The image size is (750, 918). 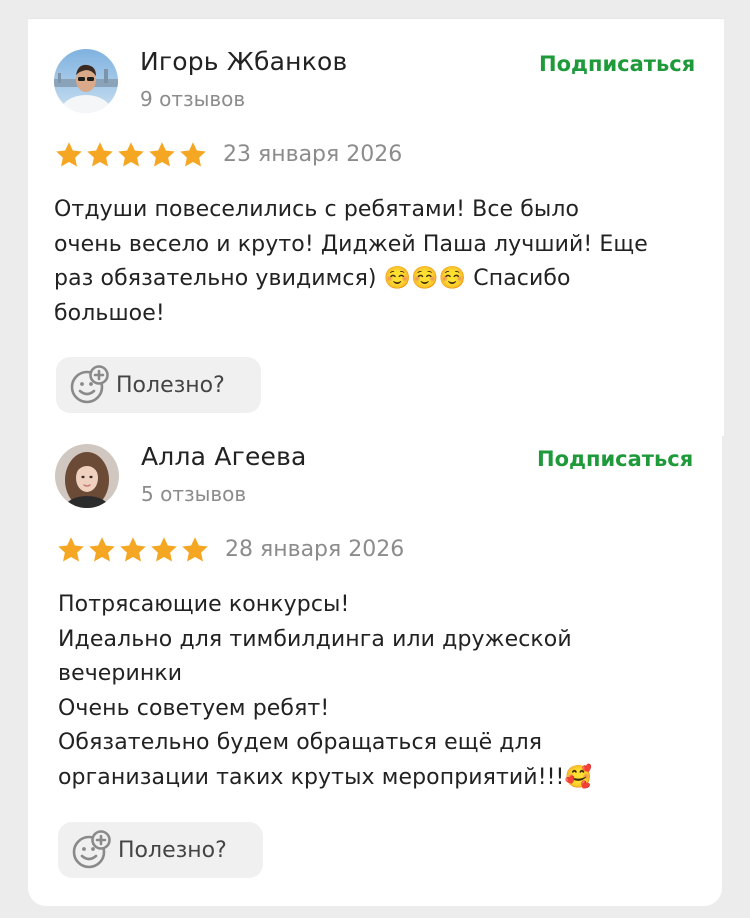 What do you see at coordinates (224, 456) in the screenshot?
I see `author-name: Алла Агеева` at bounding box center [224, 456].